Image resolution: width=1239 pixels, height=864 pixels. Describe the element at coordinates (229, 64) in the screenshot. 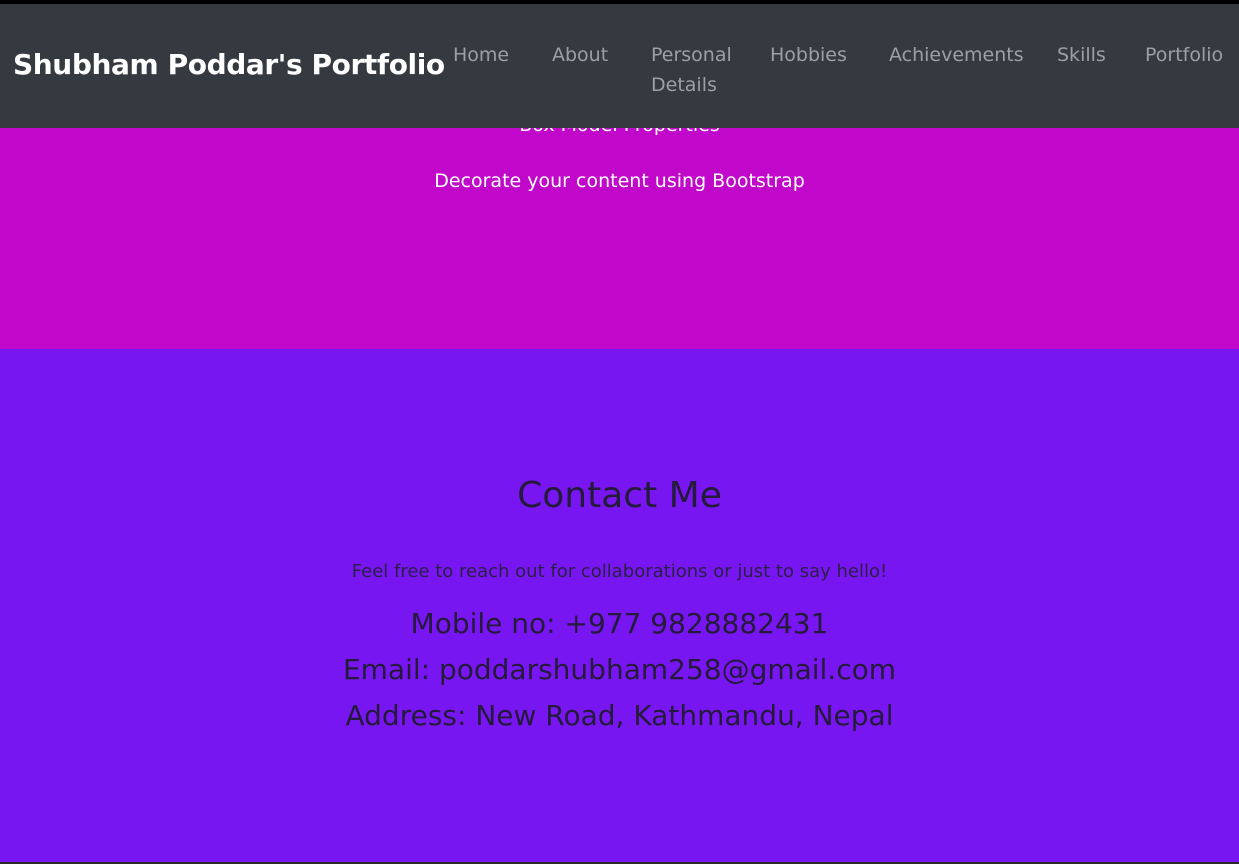

I see `brand-title: Shubham Poddar's Portfolio` at that location.